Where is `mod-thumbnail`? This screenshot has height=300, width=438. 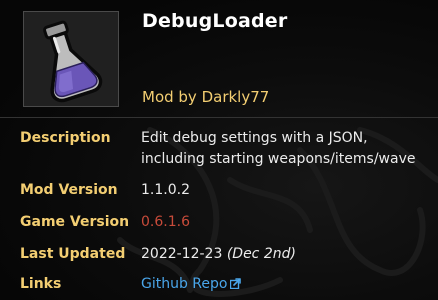 mod-thumbnail is located at coordinates (71, 59).